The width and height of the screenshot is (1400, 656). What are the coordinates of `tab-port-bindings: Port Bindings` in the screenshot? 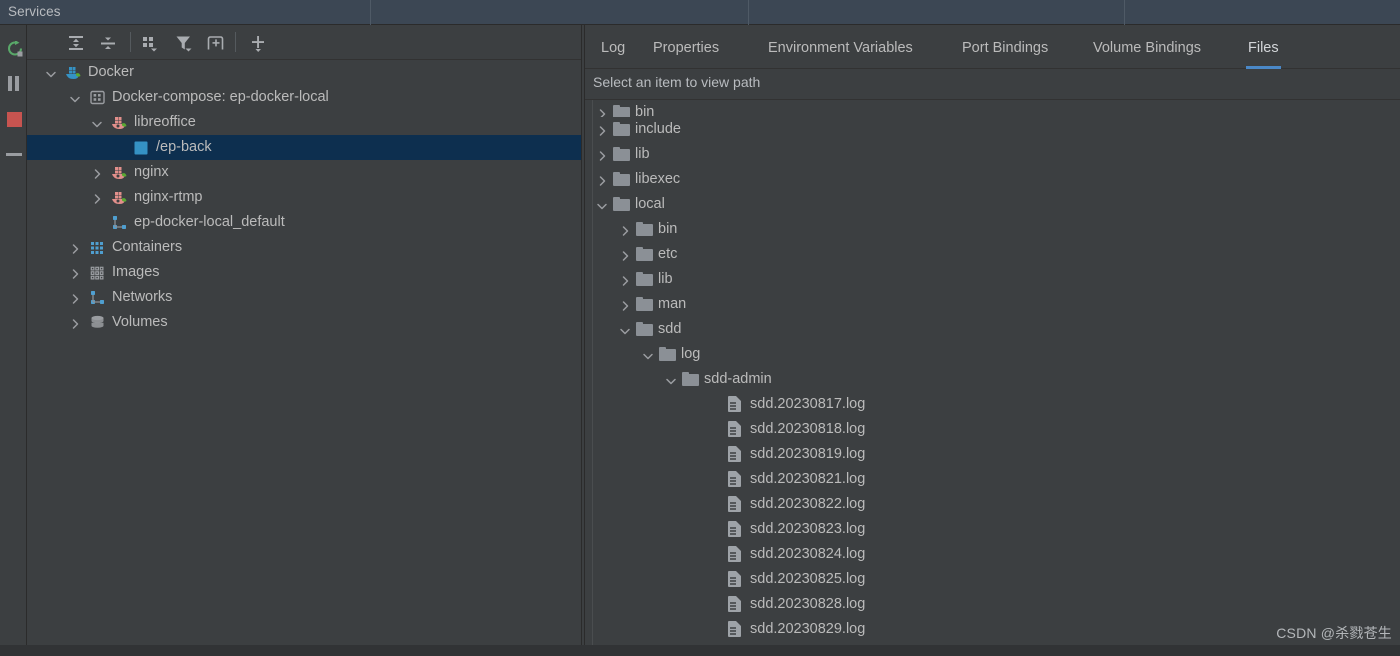 It's located at (1005, 47).